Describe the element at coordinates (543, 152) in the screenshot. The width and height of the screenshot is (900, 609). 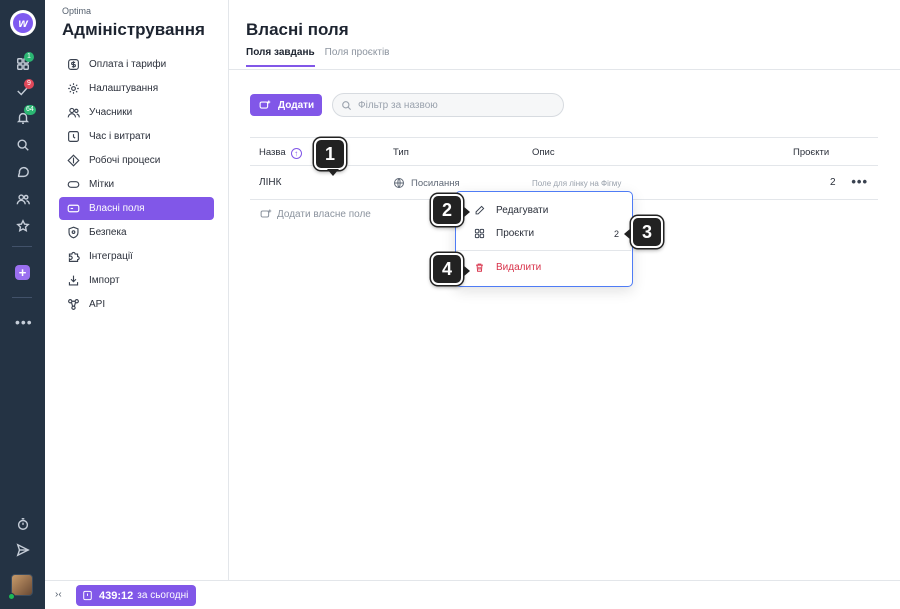
I see `column-description: Опис` at that location.